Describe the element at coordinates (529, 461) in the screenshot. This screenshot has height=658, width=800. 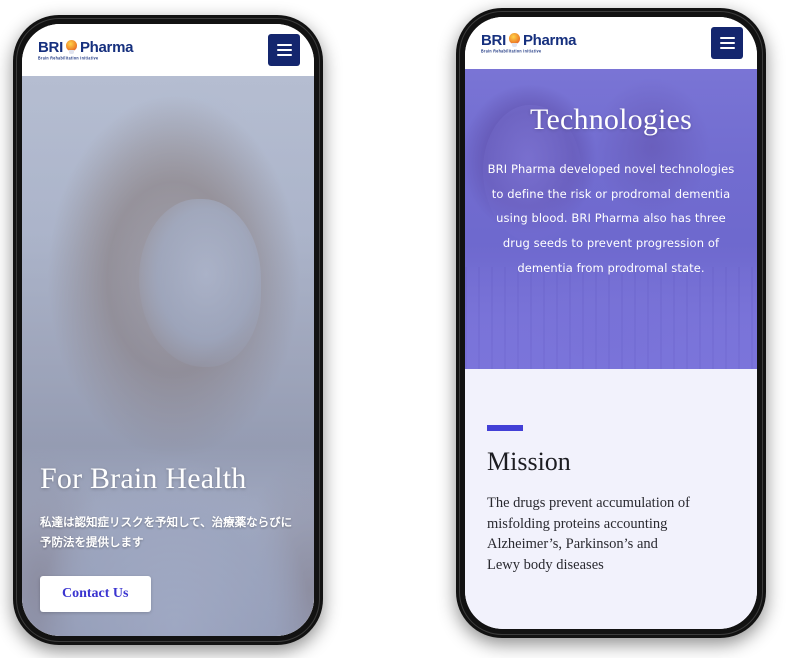
I see `mission-title: Mission` at that location.